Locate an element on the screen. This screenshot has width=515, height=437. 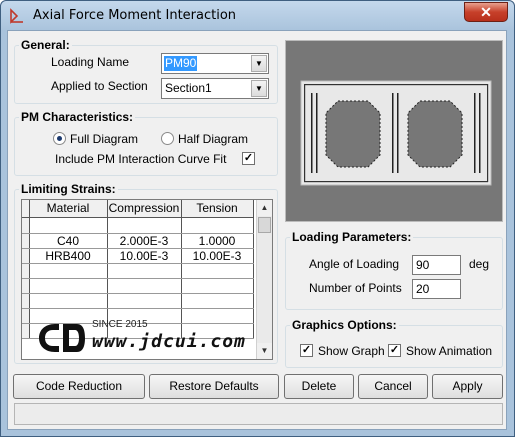
half-diagram-label: Half Diagram is located at coordinates (213, 139).